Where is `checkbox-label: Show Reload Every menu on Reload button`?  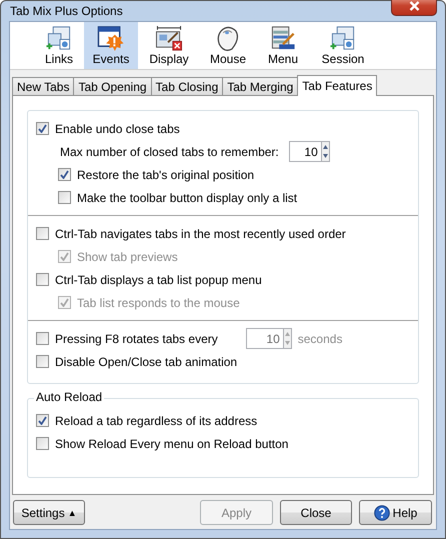
checkbox-label: Show Reload Every menu on Reload button is located at coordinates (171, 443).